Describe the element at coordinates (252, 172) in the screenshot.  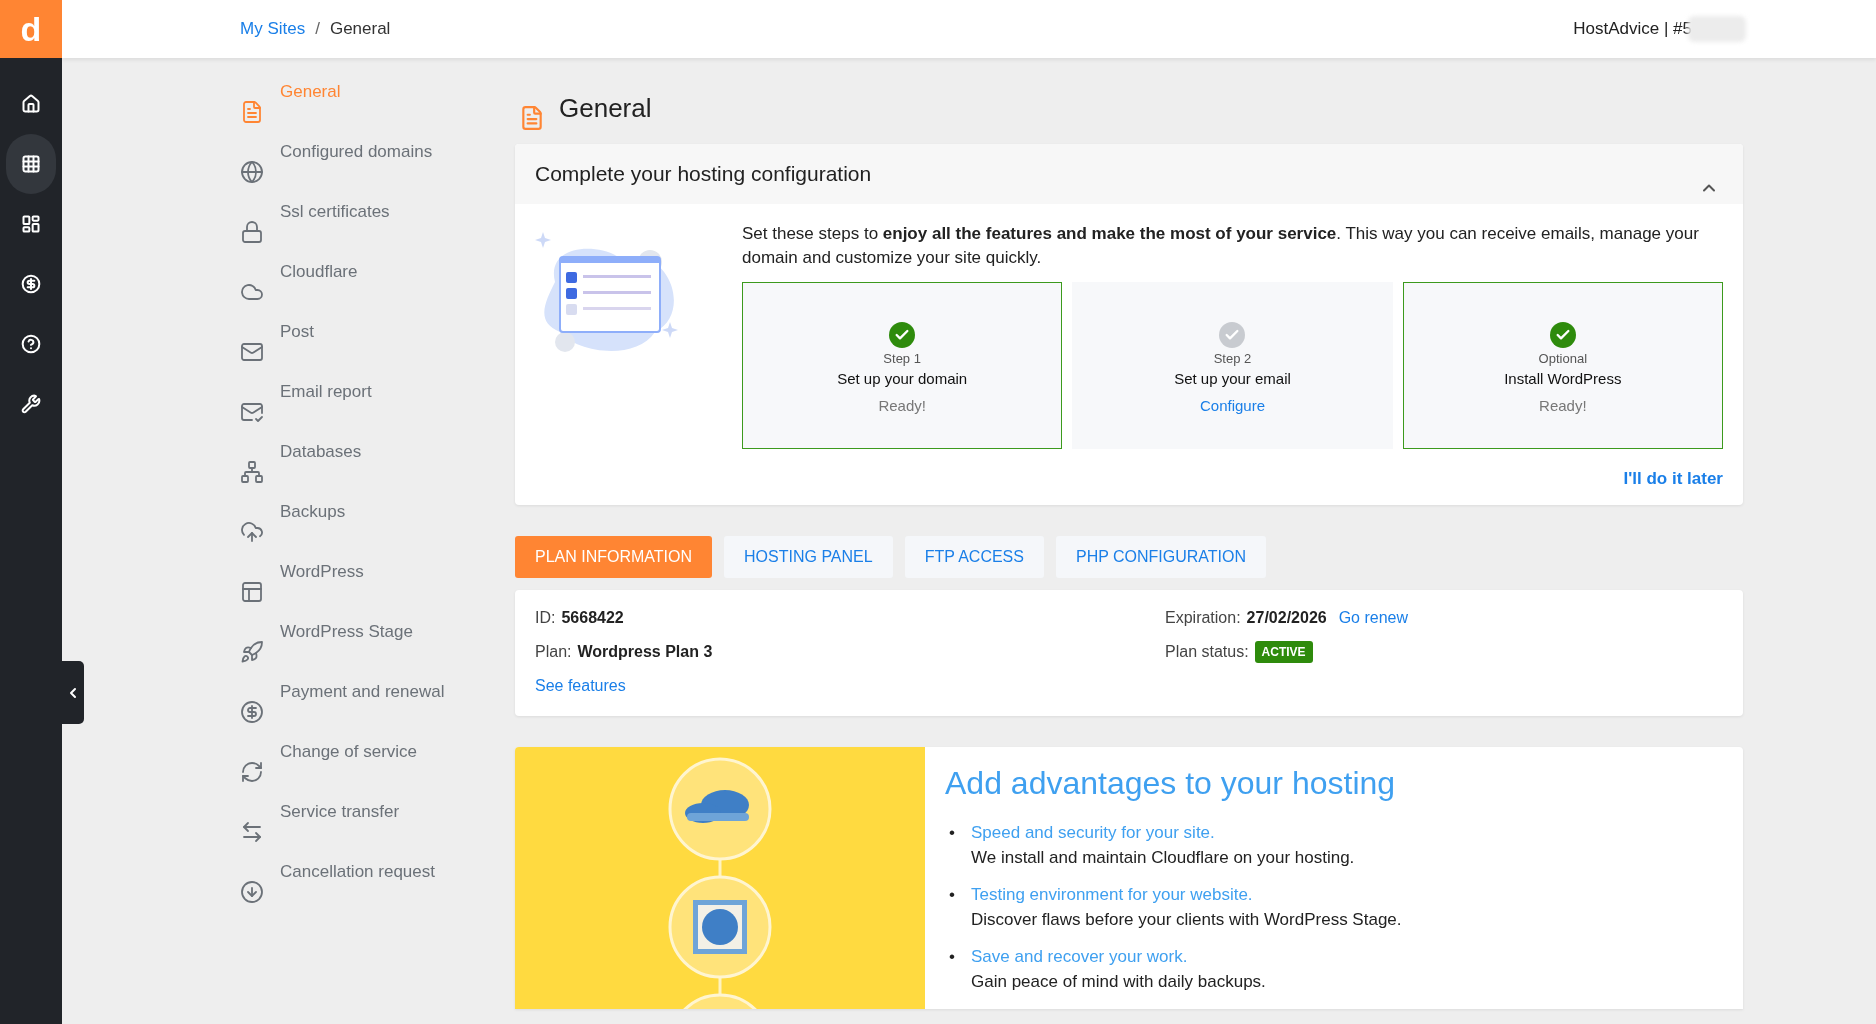
I see `globe-icon` at that location.